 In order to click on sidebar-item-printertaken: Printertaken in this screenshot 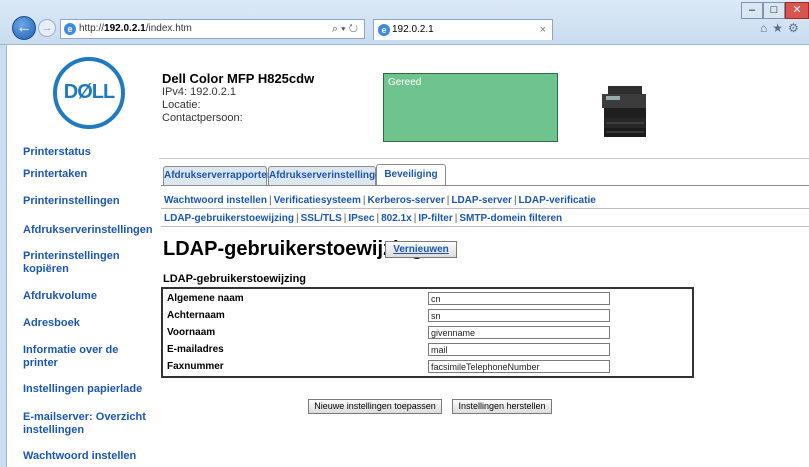, I will do `click(98, 174)`.